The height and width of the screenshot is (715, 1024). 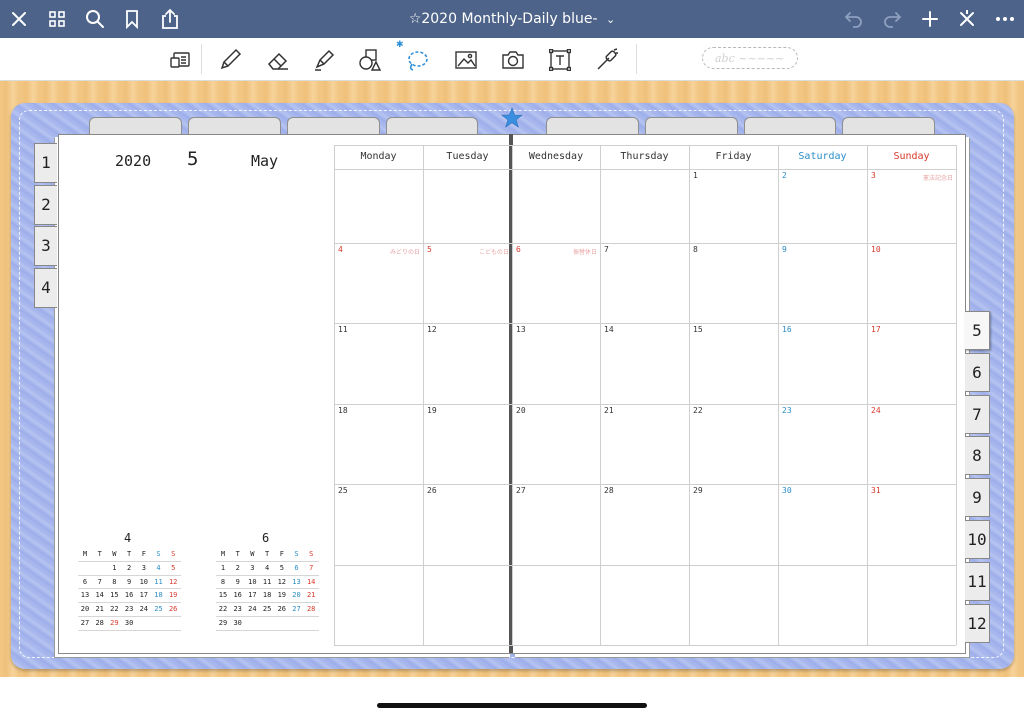 I want to click on day-cell: 22, so click(x=733, y=444).